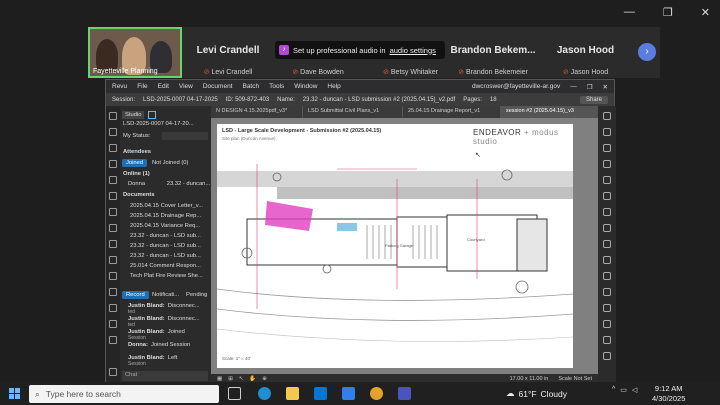 The height and width of the screenshot is (405, 720). I want to click on doc-tab: 25.04.15 Drainage Report_v1, so click(452, 112).